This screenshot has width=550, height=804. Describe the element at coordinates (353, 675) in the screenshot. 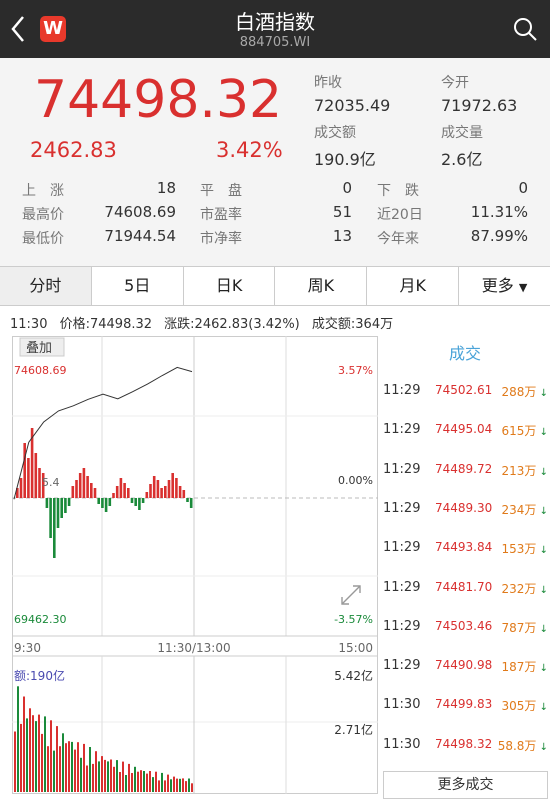

I see `volume-top-label: 5.42亿` at that location.